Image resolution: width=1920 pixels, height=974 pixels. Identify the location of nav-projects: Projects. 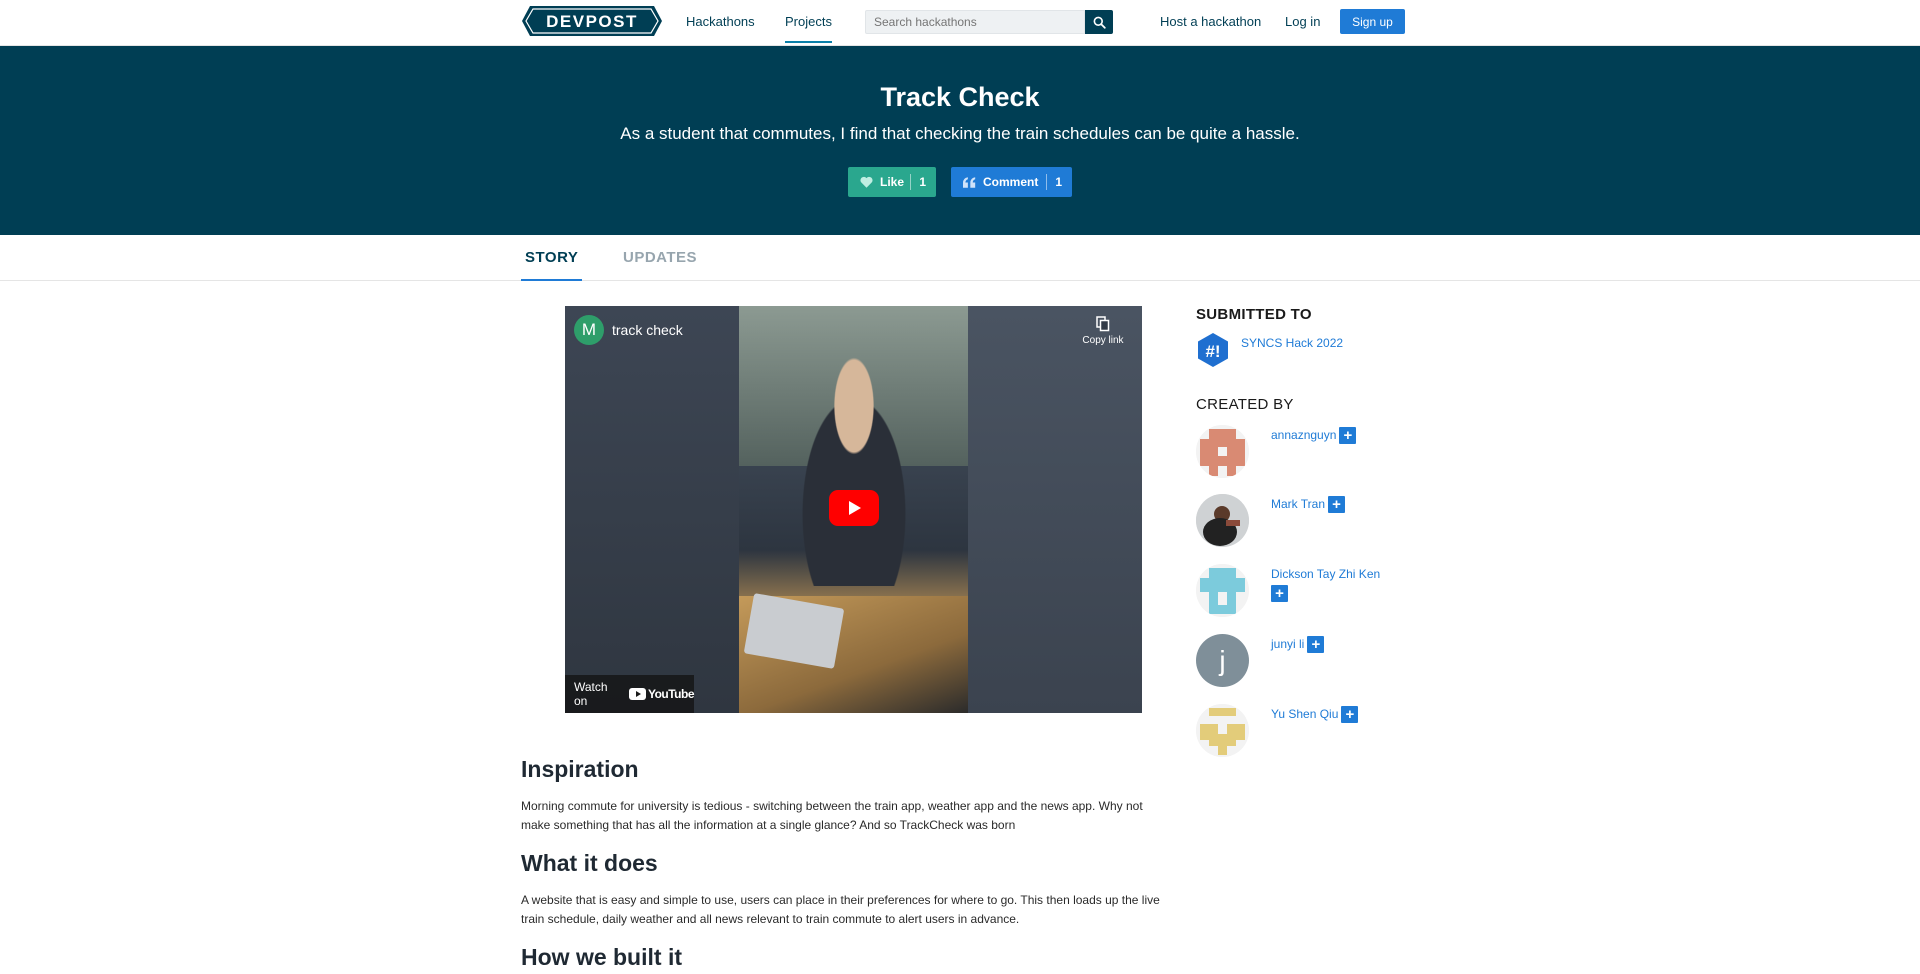
(808, 28).